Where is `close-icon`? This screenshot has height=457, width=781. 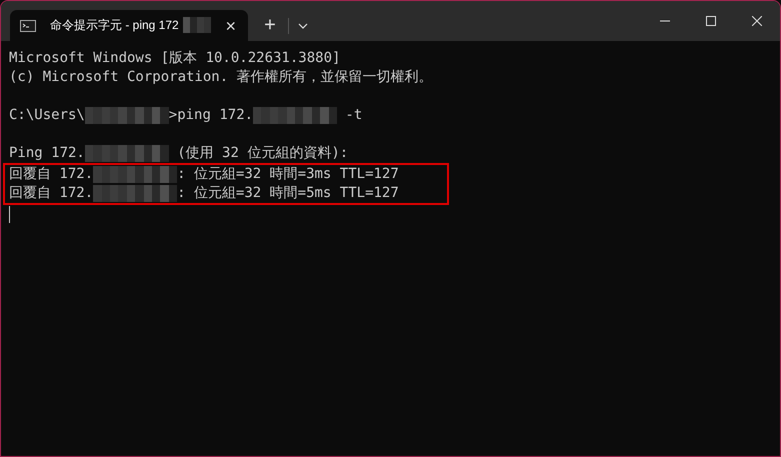
close-icon is located at coordinates (757, 21).